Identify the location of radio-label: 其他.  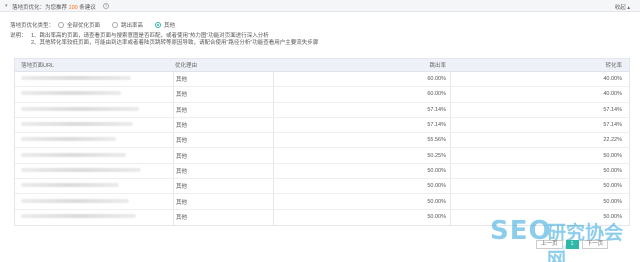
(170, 25).